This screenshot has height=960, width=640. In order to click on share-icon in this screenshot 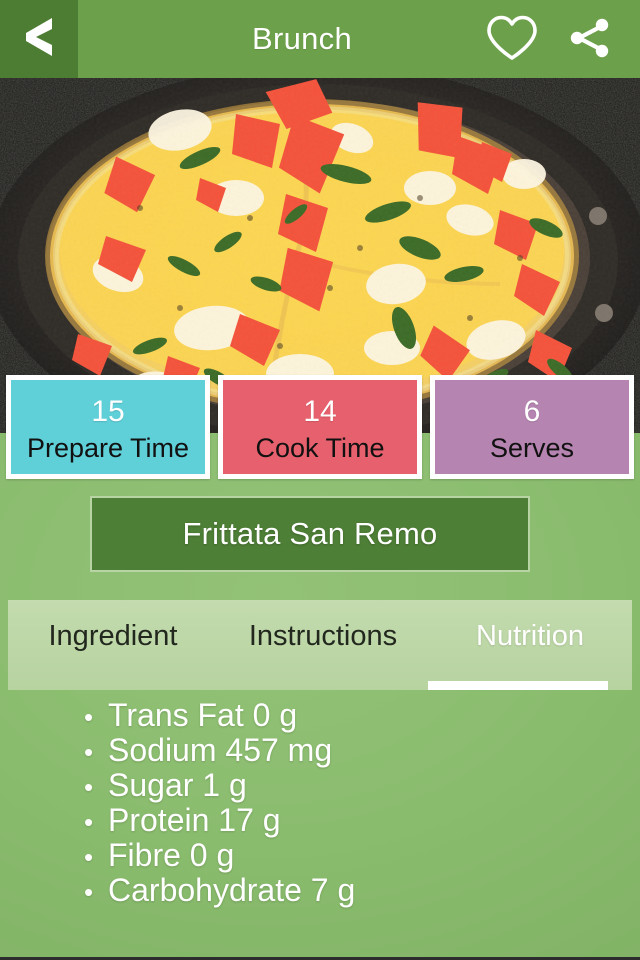, I will do `click(590, 39)`.